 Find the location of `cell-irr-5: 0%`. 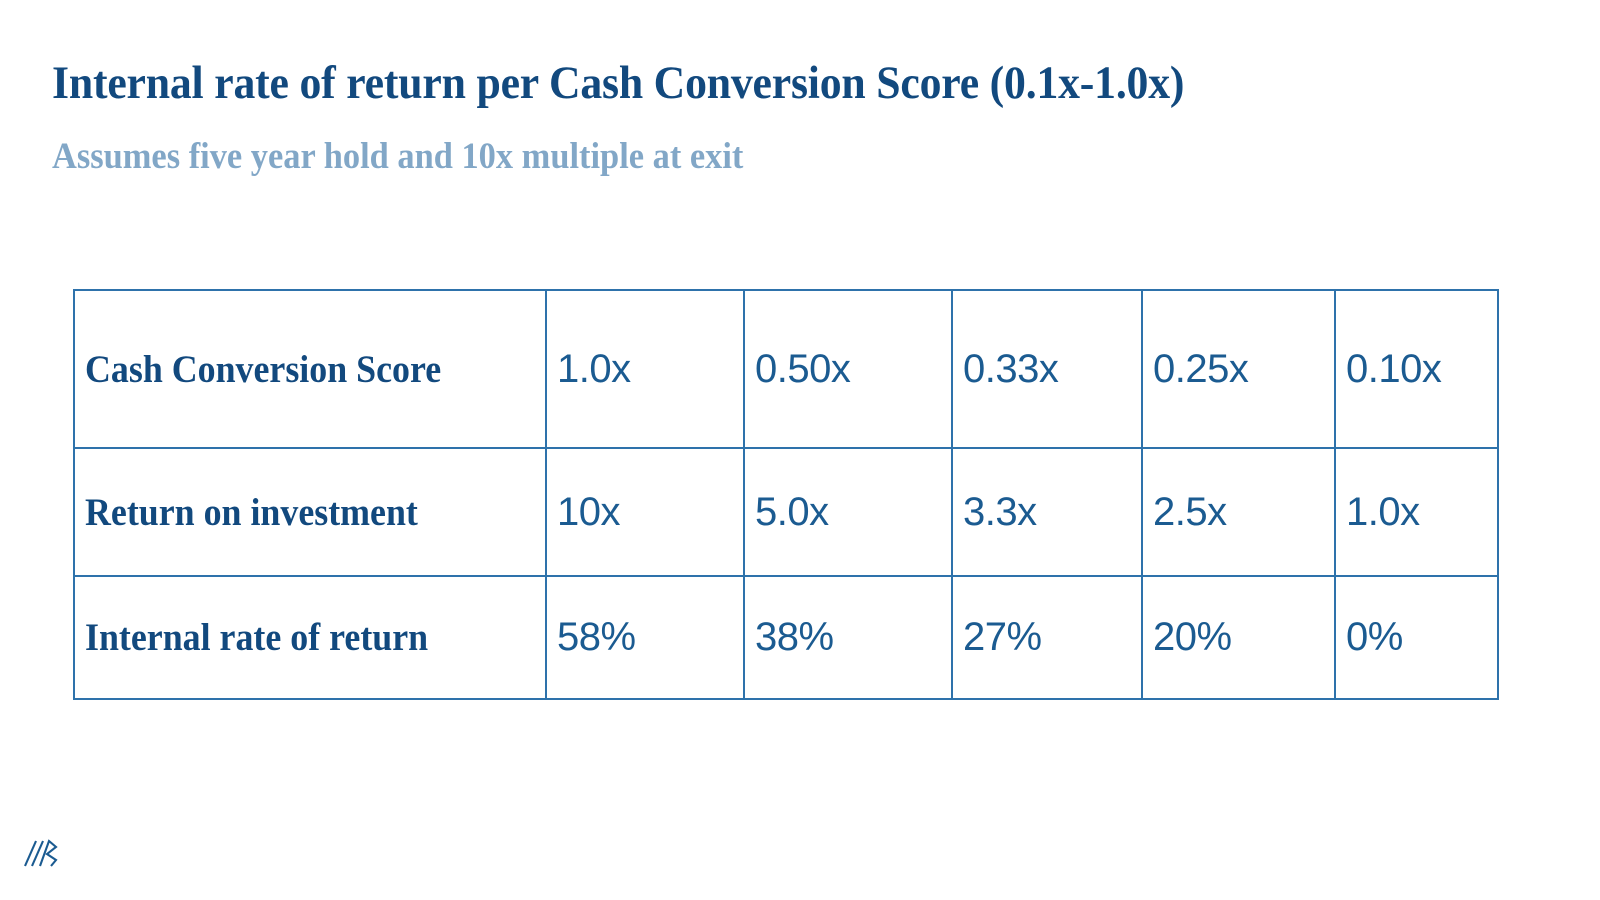

cell-irr-5: 0% is located at coordinates (1416, 637).